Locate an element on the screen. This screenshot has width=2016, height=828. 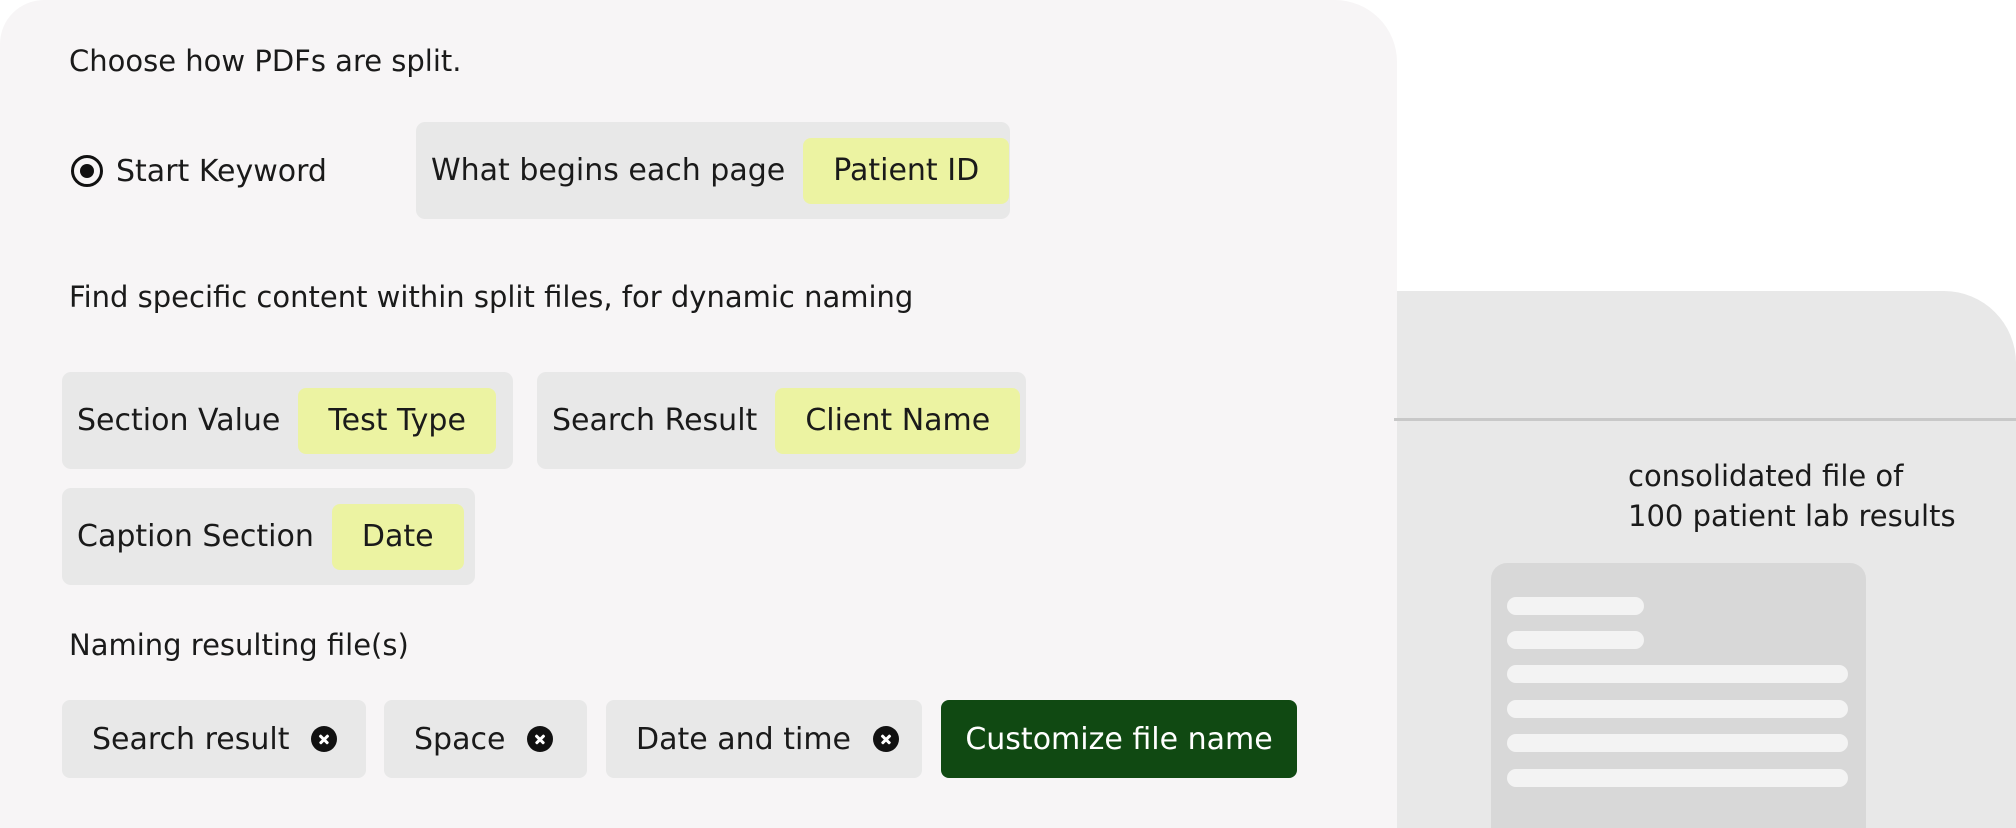
start-keyword-label: Start Keyword is located at coordinates (221, 172).